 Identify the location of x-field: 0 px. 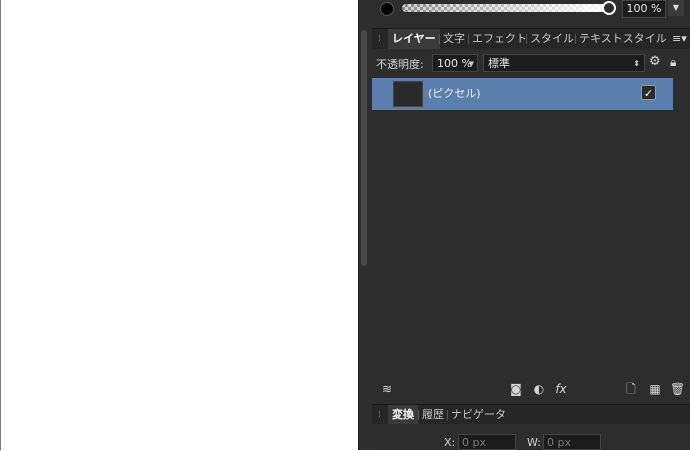
(487, 442).